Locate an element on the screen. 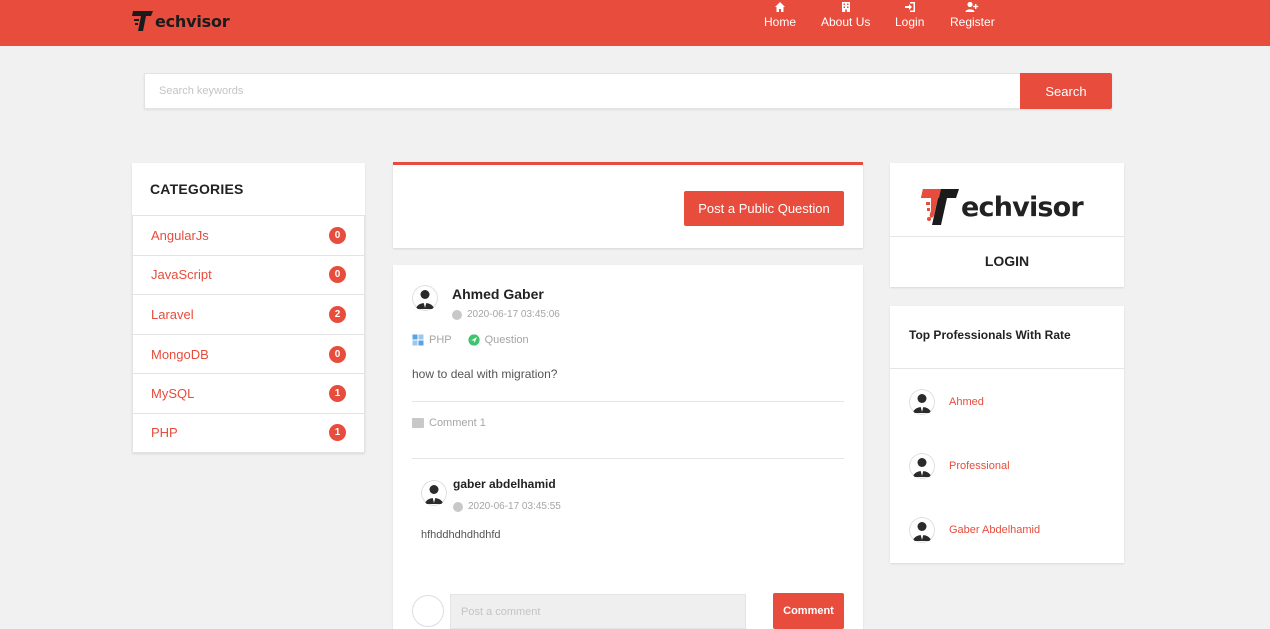 This screenshot has width=1270, height=629. nav-login-label: Login is located at coordinates (910, 22).